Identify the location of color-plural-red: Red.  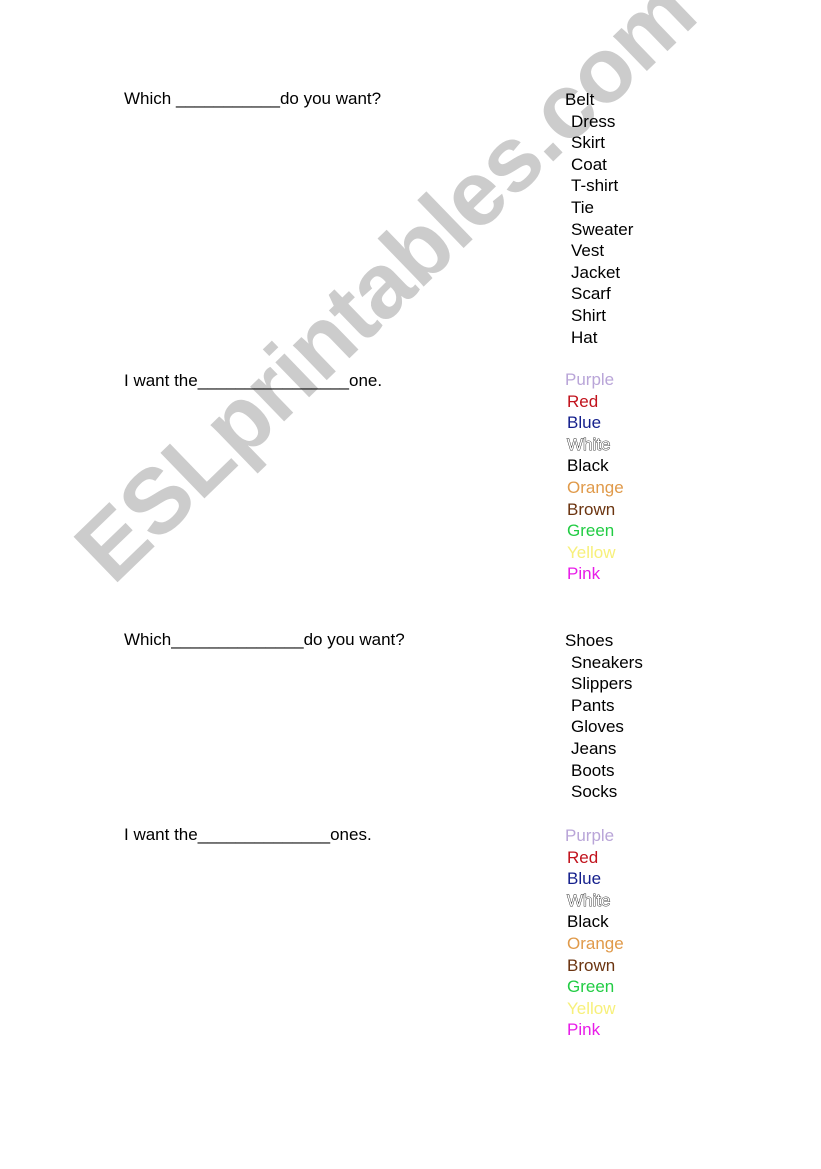
(583, 857).